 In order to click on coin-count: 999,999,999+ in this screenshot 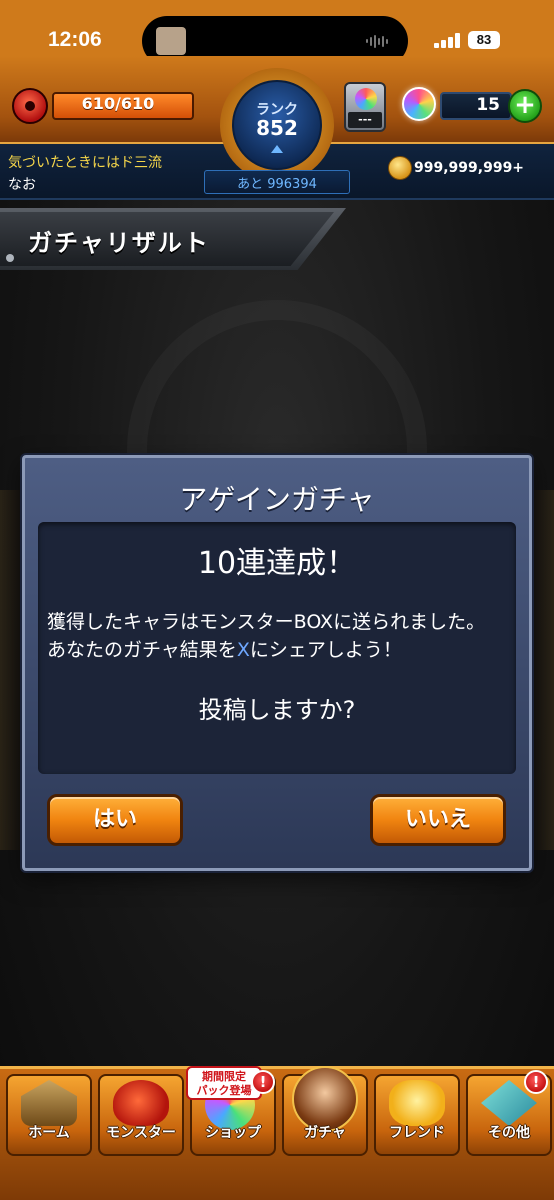, I will do `click(469, 168)`.